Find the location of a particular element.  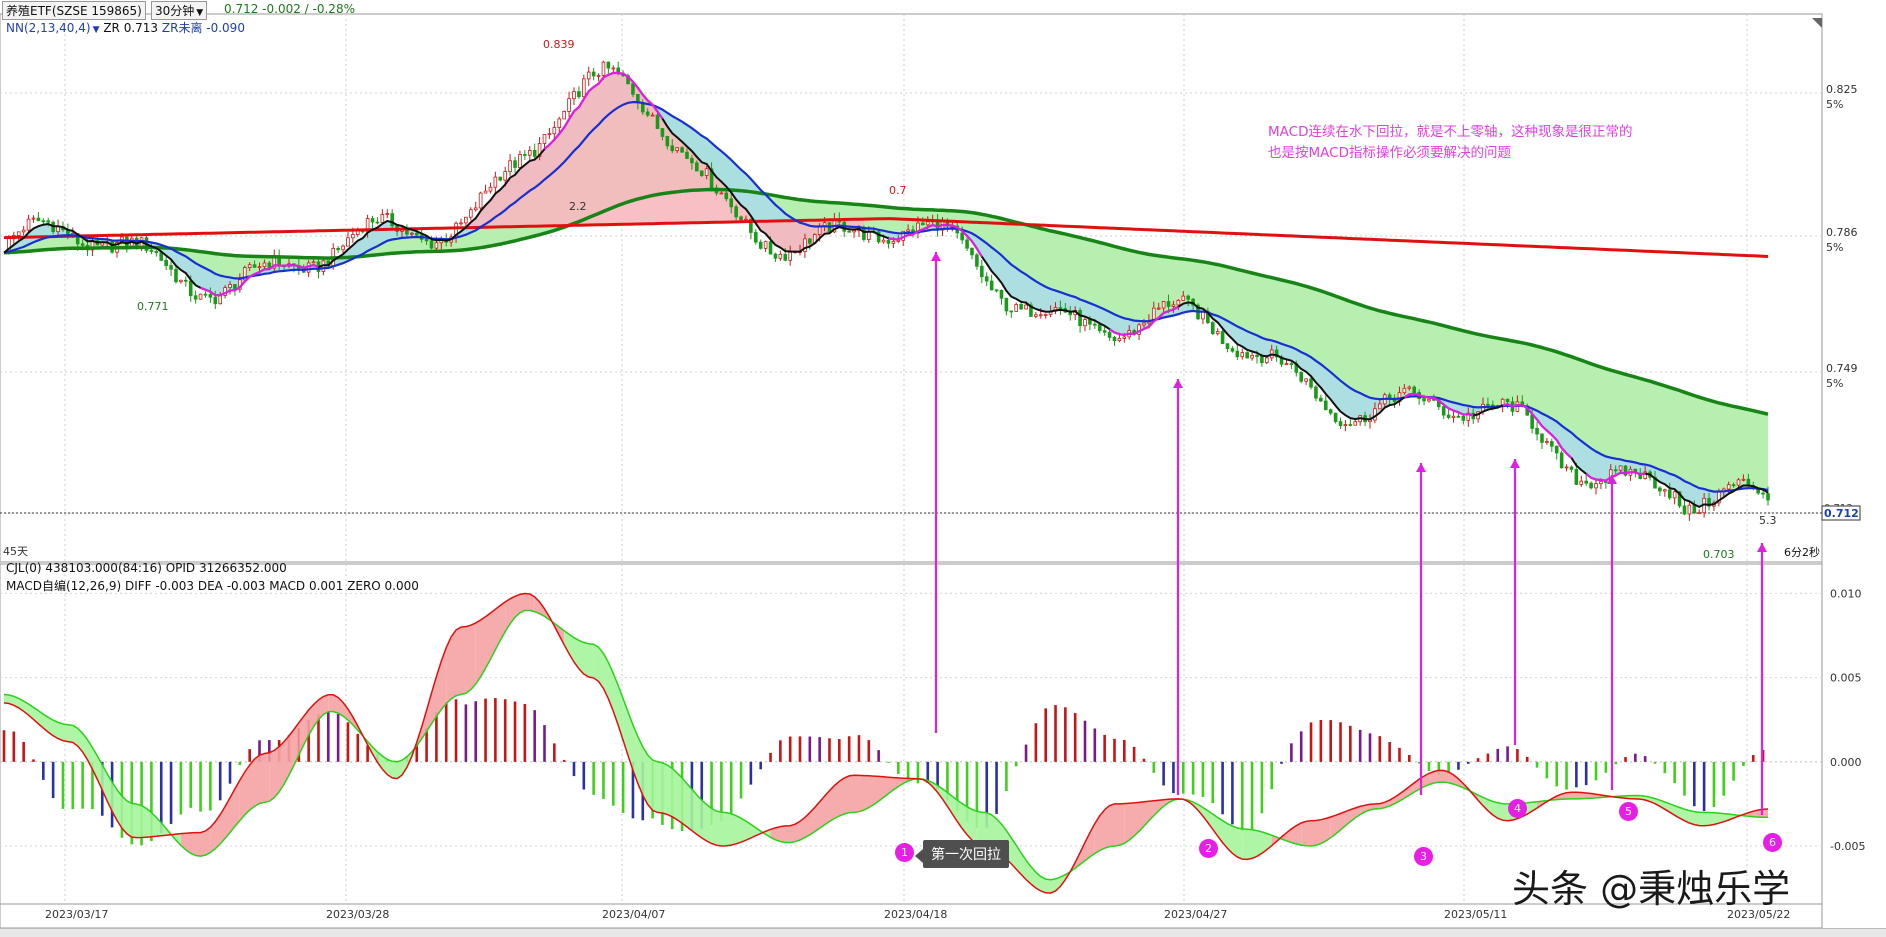

watermark: 头条 @秉烛乐学 is located at coordinates (1651, 889).